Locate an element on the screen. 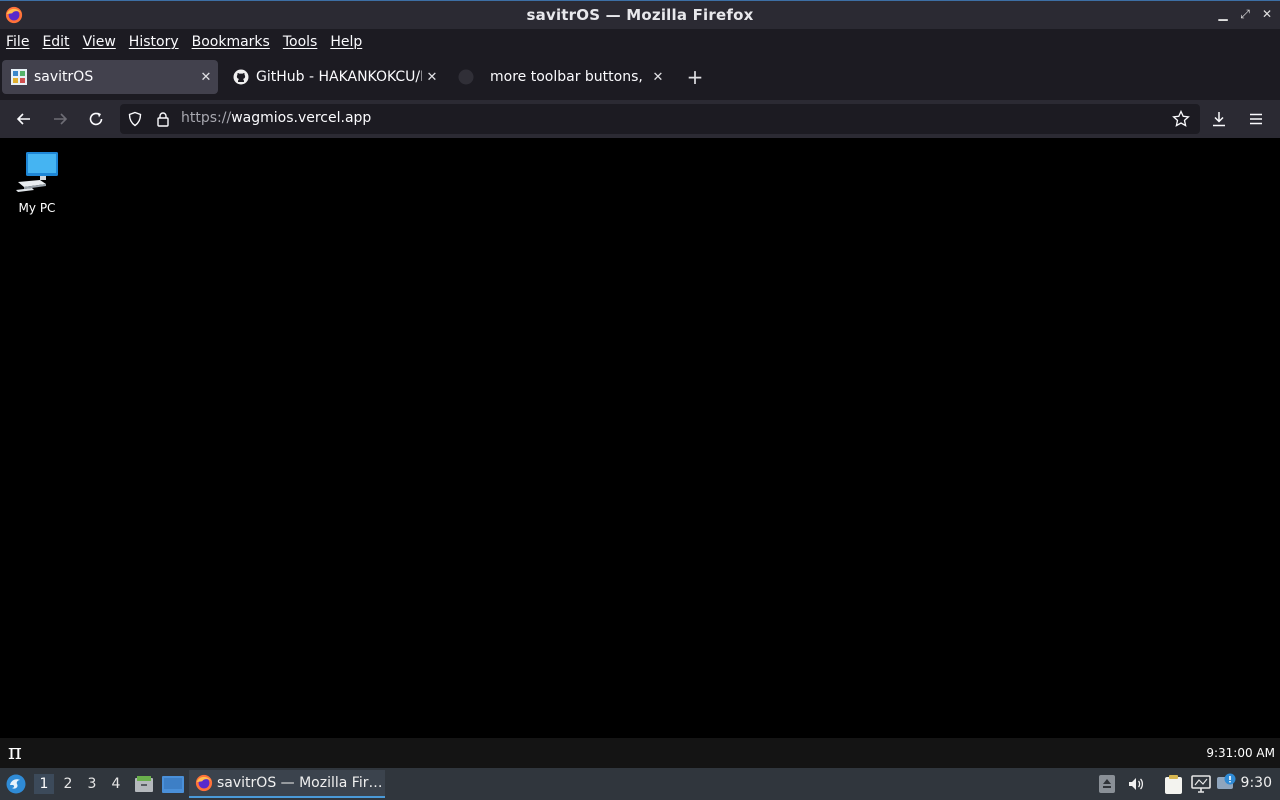  tab-label: more toolbar buttons, ed is located at coordinates (569, 77).